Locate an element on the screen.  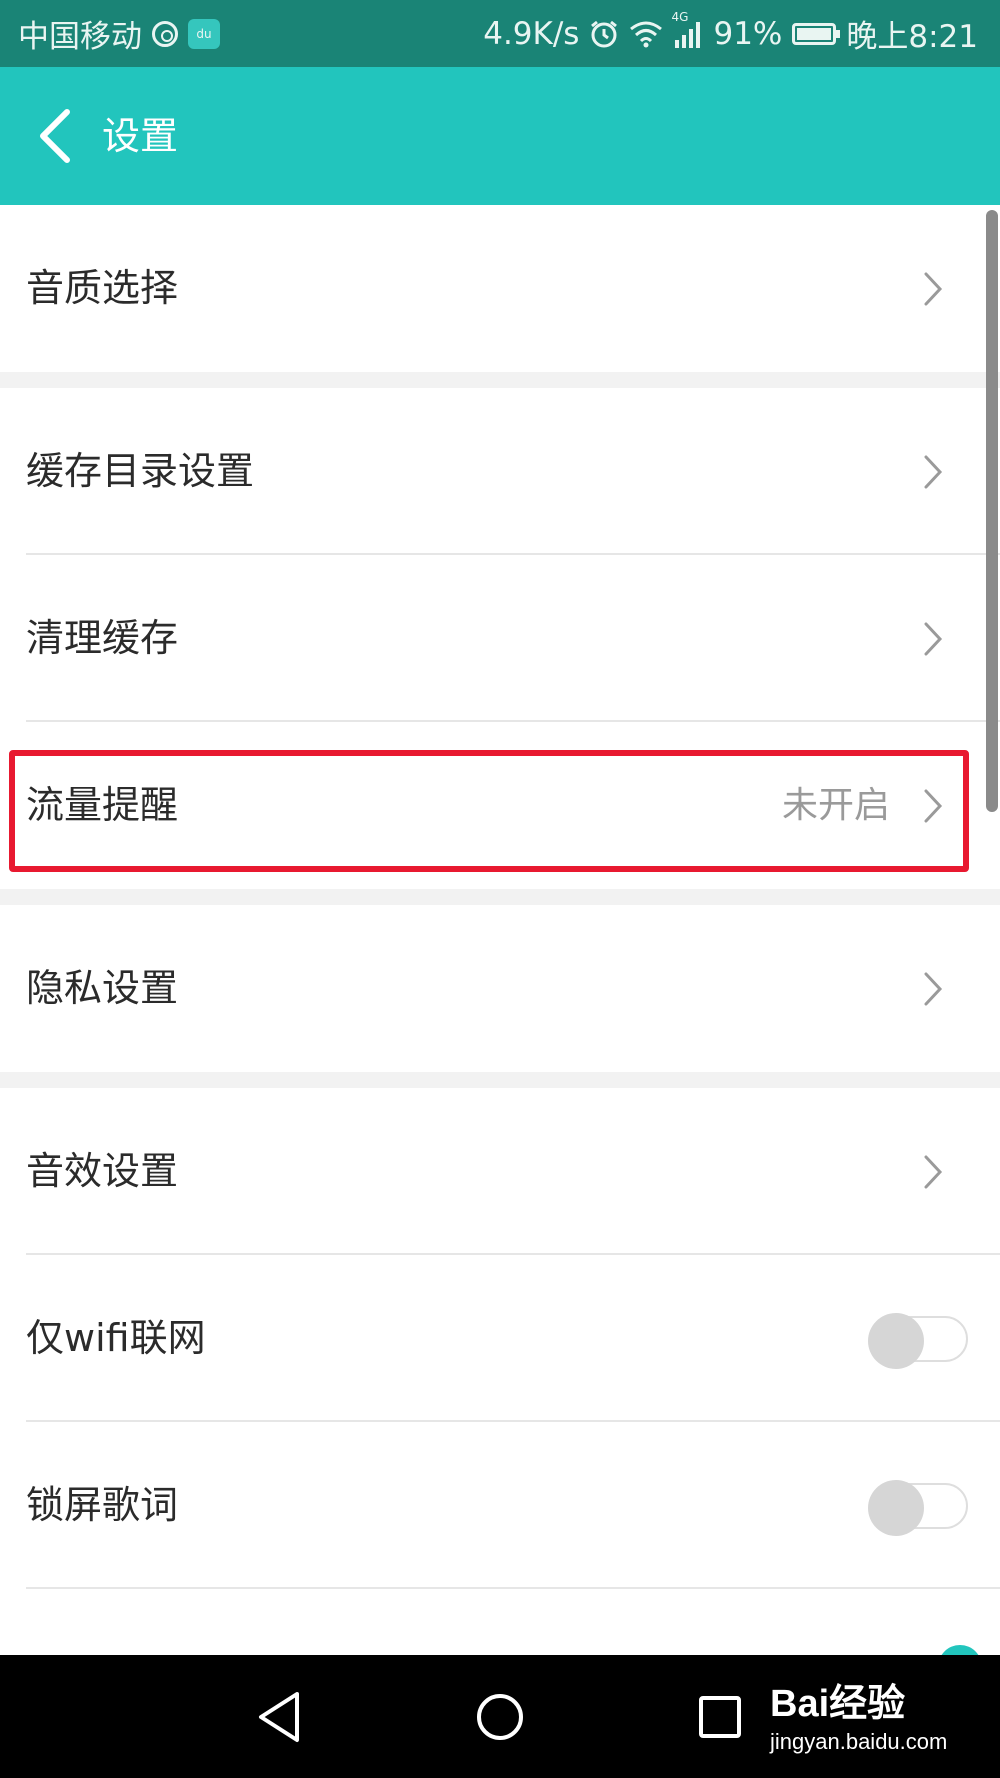
battery-percent: 91% is located at coordinates (748, 33).